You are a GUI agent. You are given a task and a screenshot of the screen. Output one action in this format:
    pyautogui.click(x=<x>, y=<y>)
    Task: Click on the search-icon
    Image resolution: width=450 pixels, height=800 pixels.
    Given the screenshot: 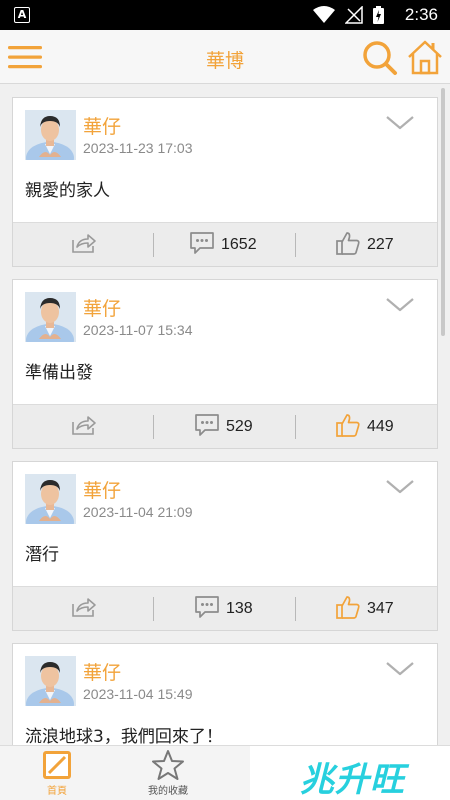 What is the action you would take?
    pyautogui.click(x=379, y=57)
    